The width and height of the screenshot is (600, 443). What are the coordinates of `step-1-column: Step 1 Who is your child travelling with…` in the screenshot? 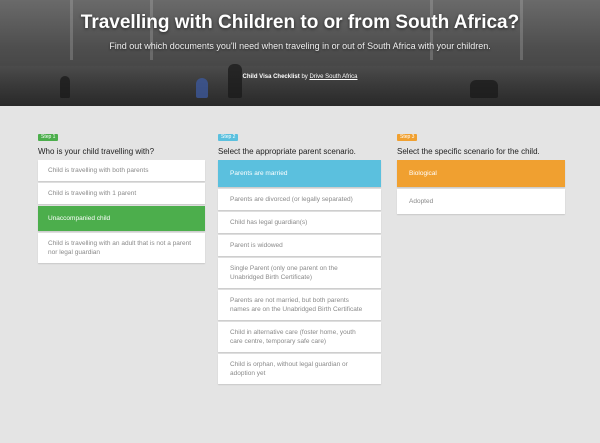 It's located at (121, 195).